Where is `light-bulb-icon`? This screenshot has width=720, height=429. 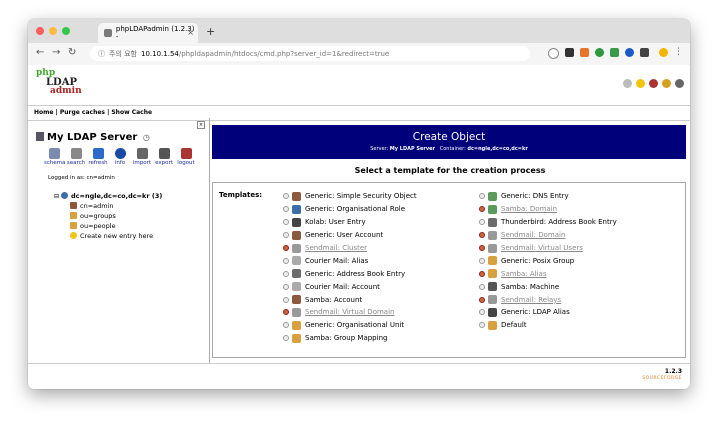 light-bulb-icon is located at coordinates (640, 83).